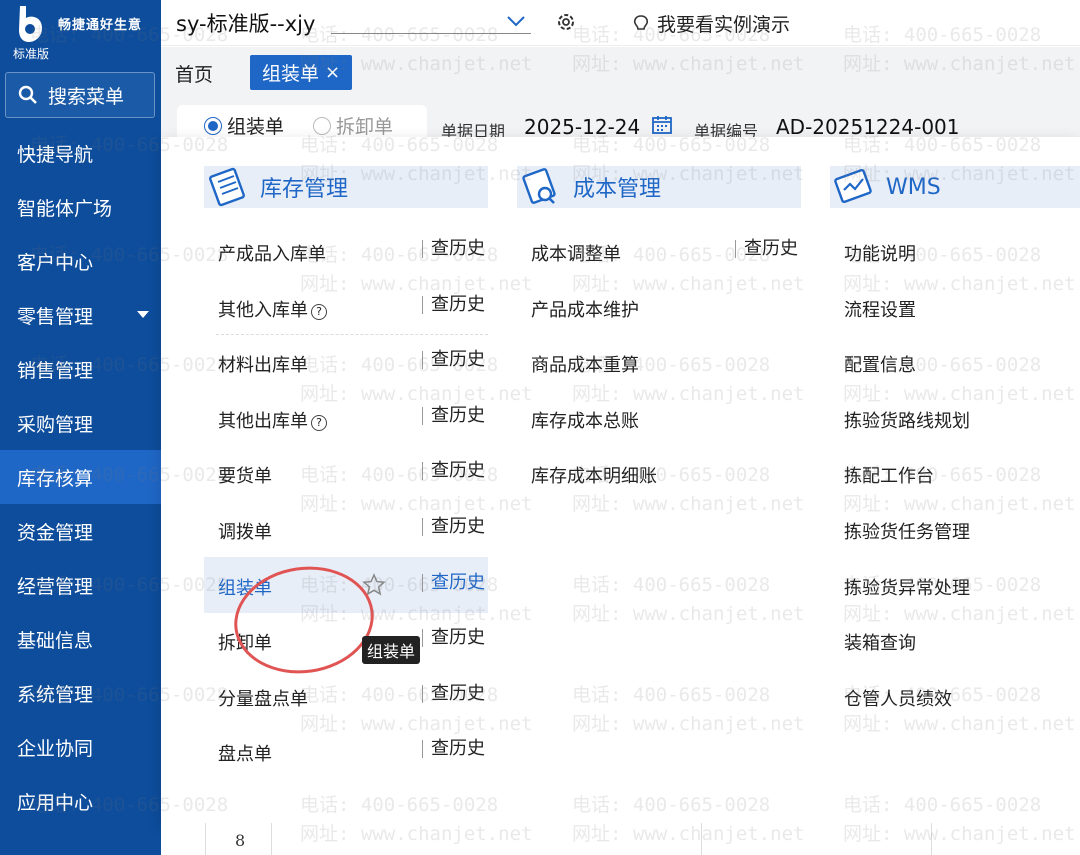 The width and height of the screenshot is (1080, 855). Describe the element at coordinates (880, 309) in the screenshot. I see `menu-item-label: 流程设置` at that location.